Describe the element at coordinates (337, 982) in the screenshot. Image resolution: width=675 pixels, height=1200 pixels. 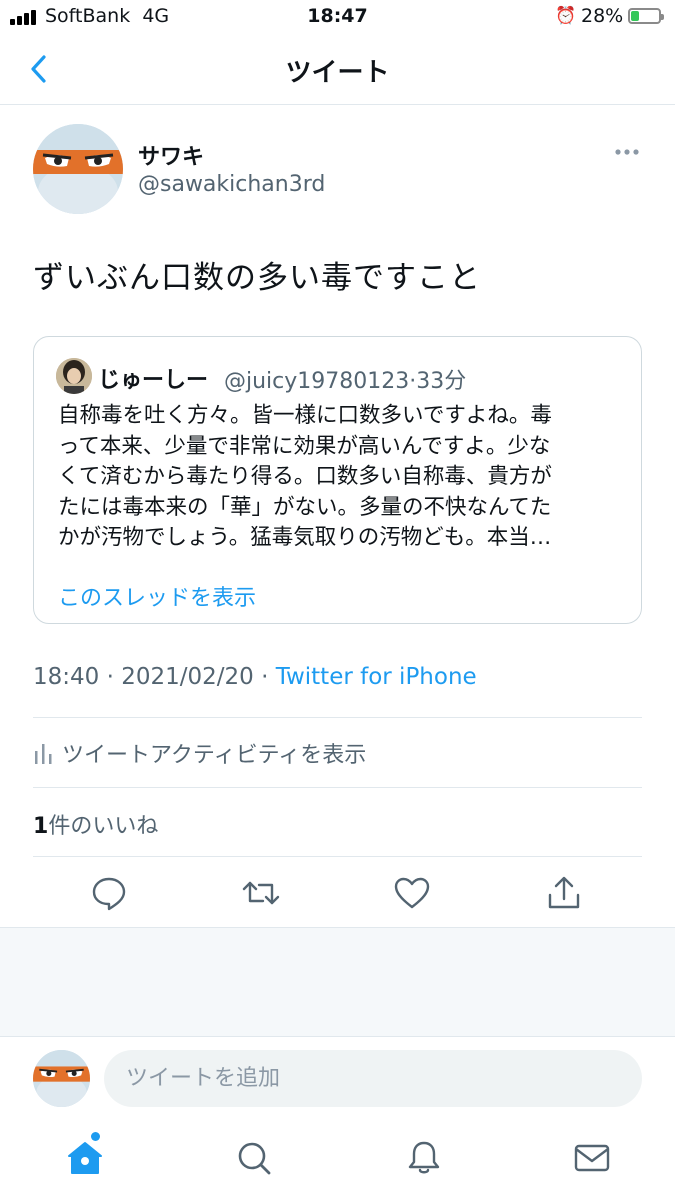
I see `replies-area` at that location.